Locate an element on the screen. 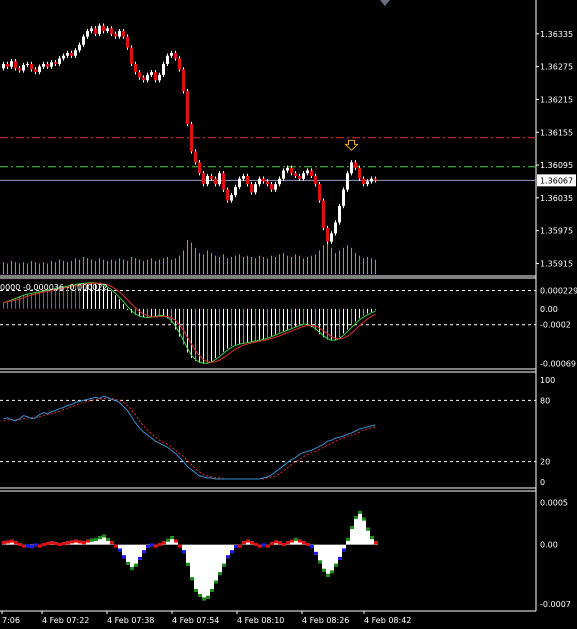  price-tick-label: 1.36095 is located at coordinates (556, 165).